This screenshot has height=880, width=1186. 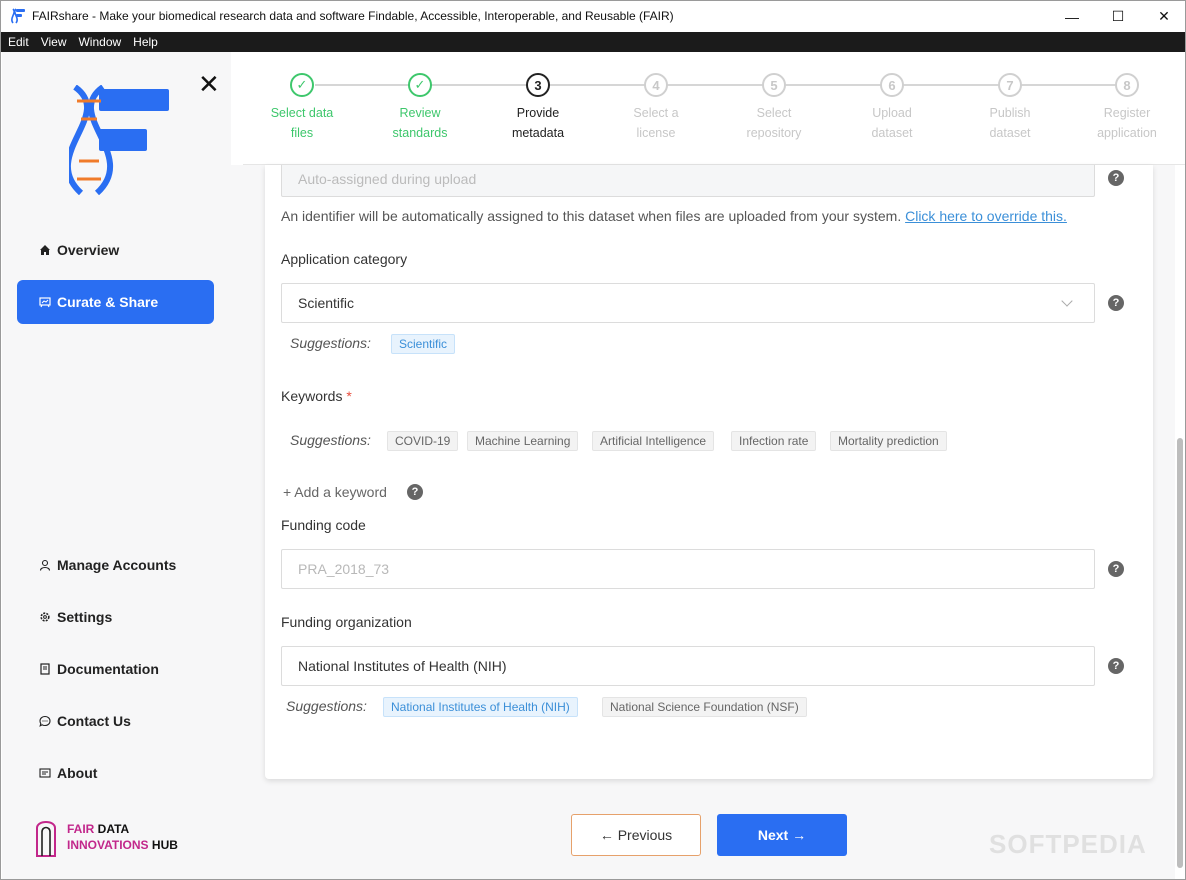 What do you see at coordinates (1127, 85) in the screenshot?
I see `step-number: 8` at bounding box center [1127, 85].